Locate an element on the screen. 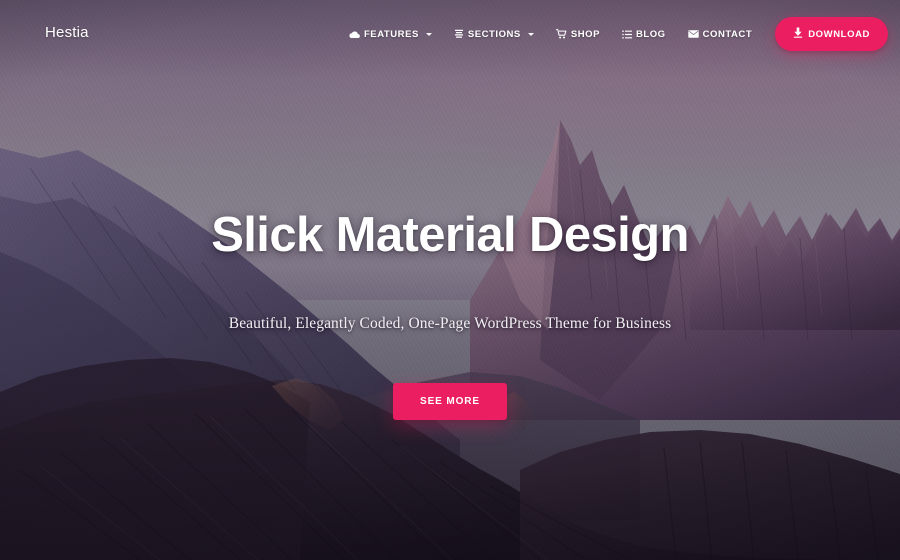  site-logo: Hestia is located at coordinates (67, 32).